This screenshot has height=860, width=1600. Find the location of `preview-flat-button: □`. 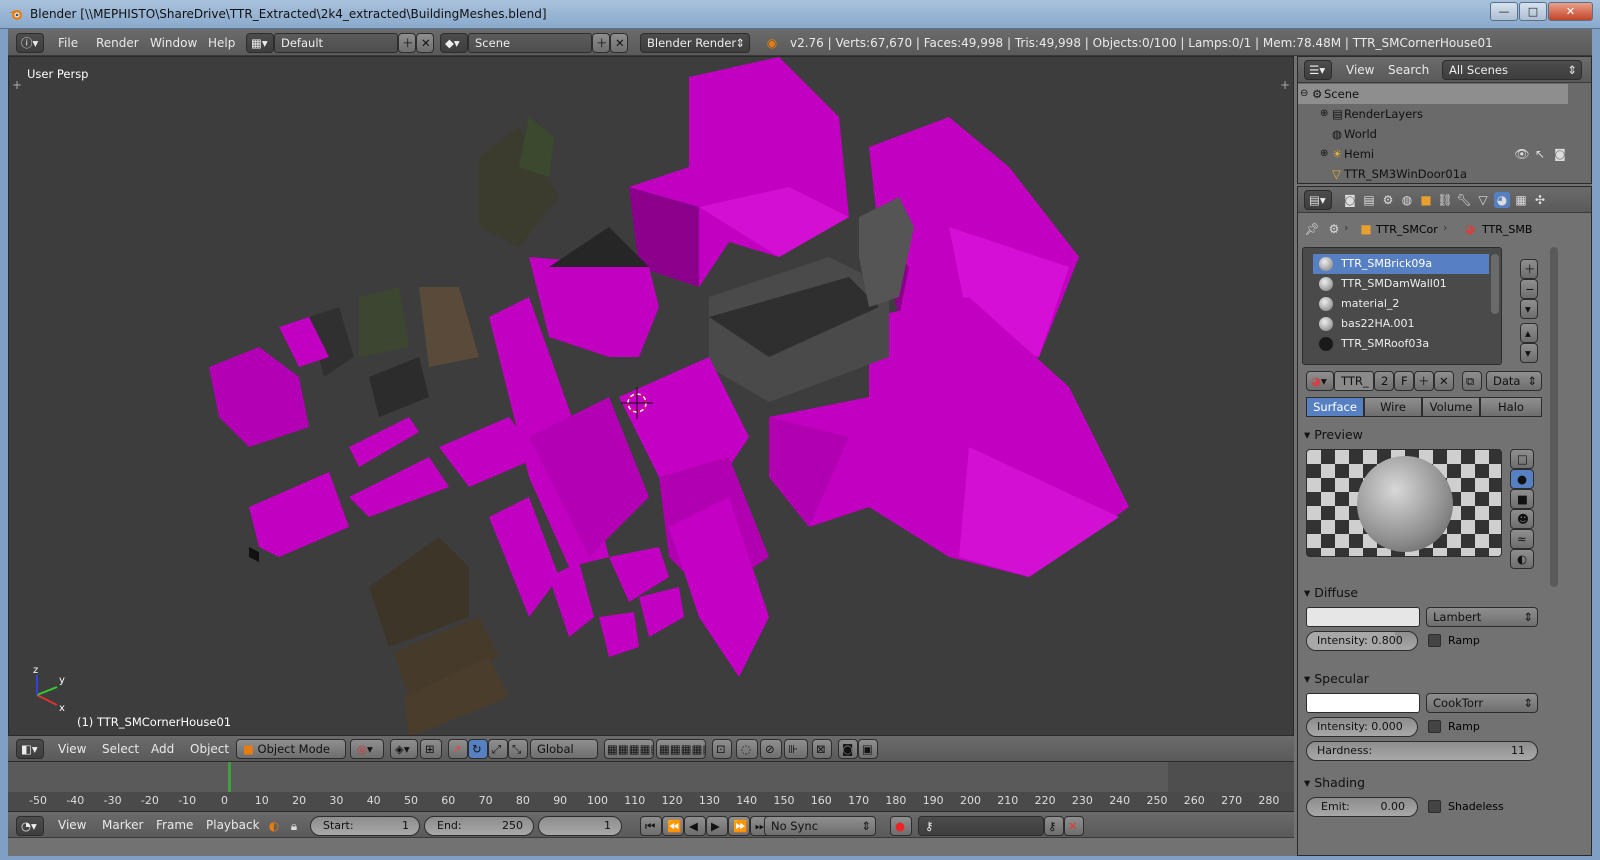

preview-flat-button: □ is located at coordinates (1522, 459).